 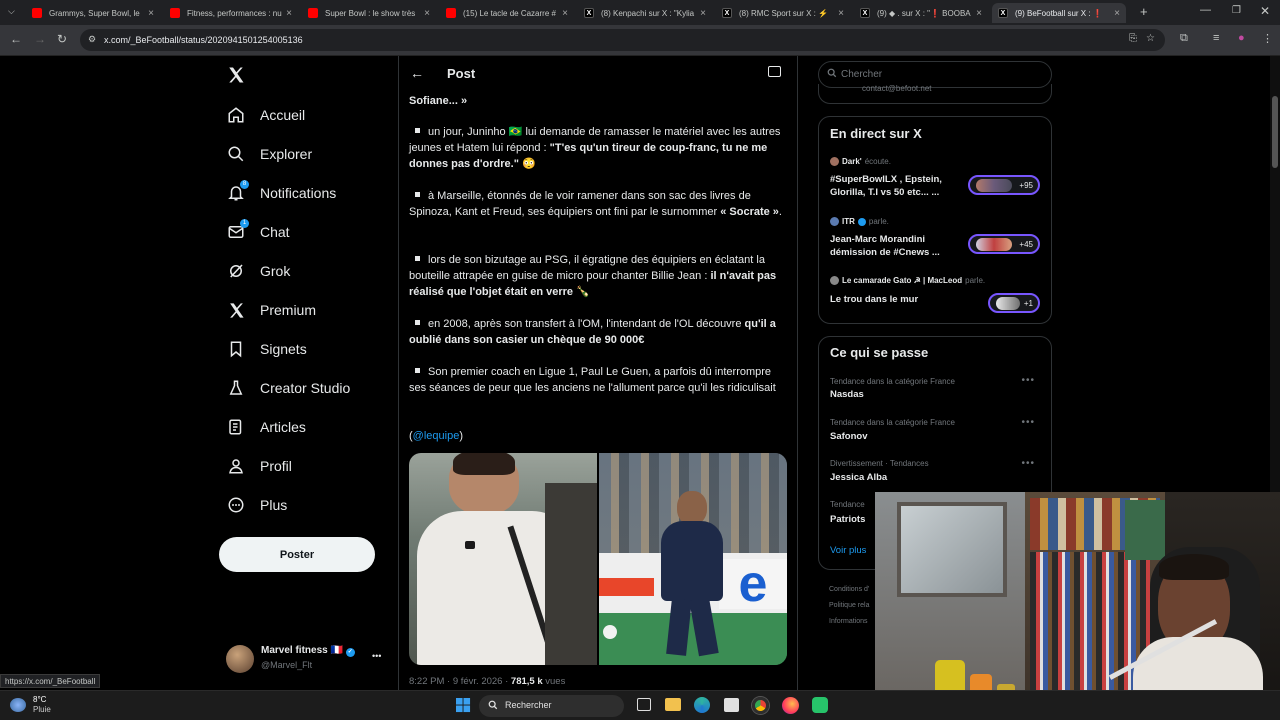 What do you see at coordinates (287, 665) in the screenshot?
I see `account-handle: @Marvel_Flt` at bounding box center [287, 665].